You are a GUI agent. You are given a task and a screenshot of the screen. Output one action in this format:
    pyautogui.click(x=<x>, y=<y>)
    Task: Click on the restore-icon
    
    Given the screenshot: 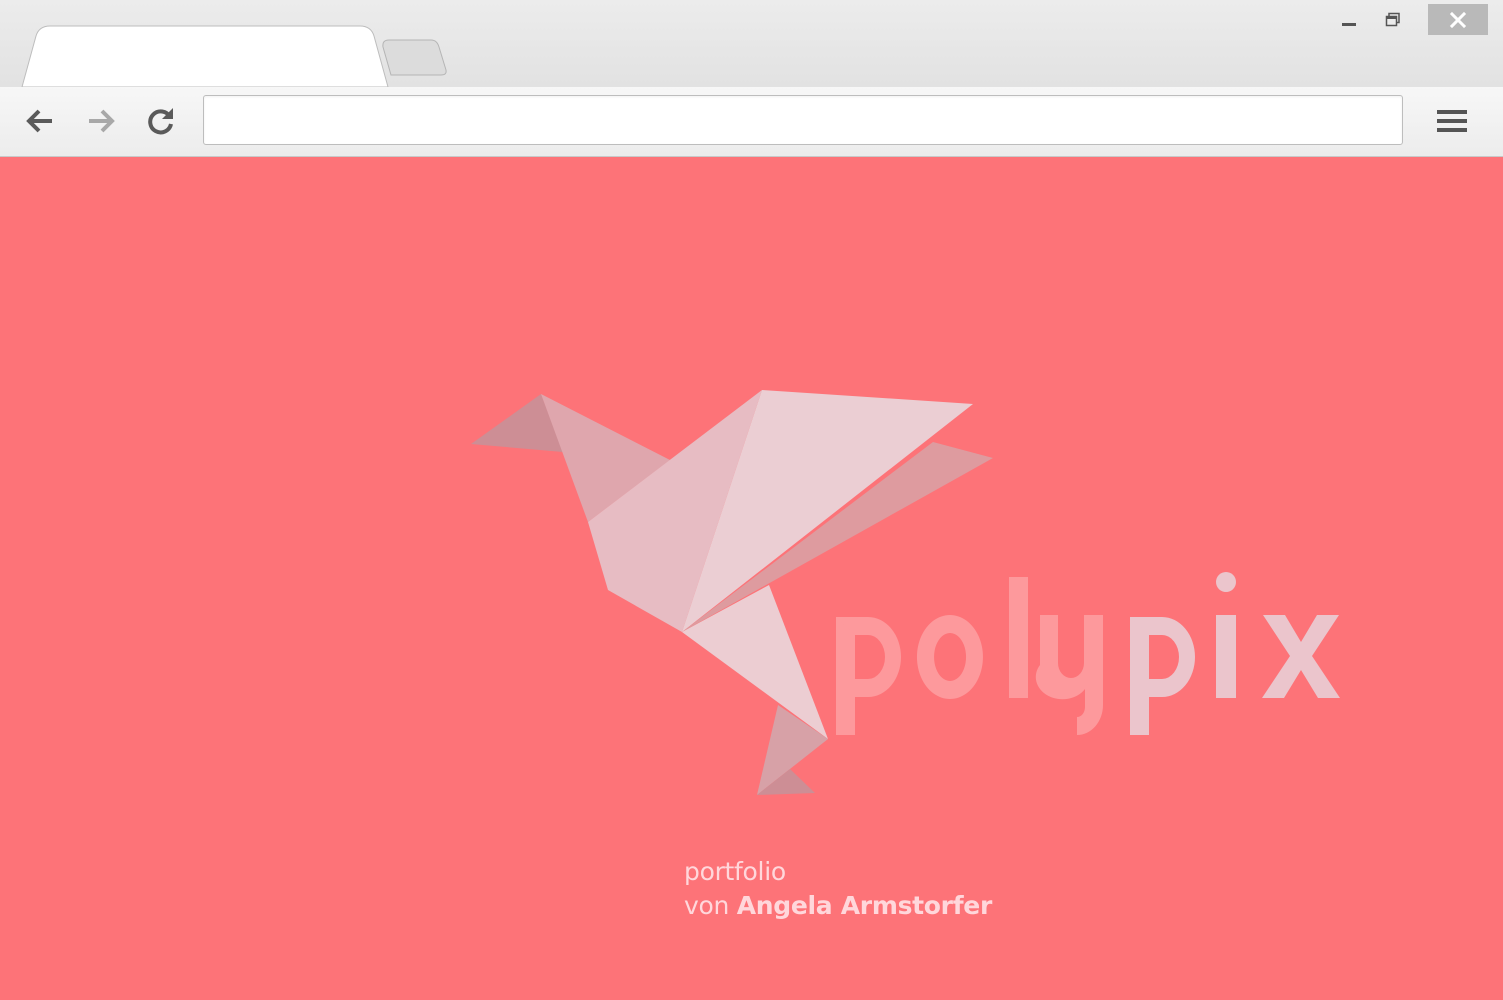 What is the action you would take?
    pyautogui.click(x=1392, y=19)
    